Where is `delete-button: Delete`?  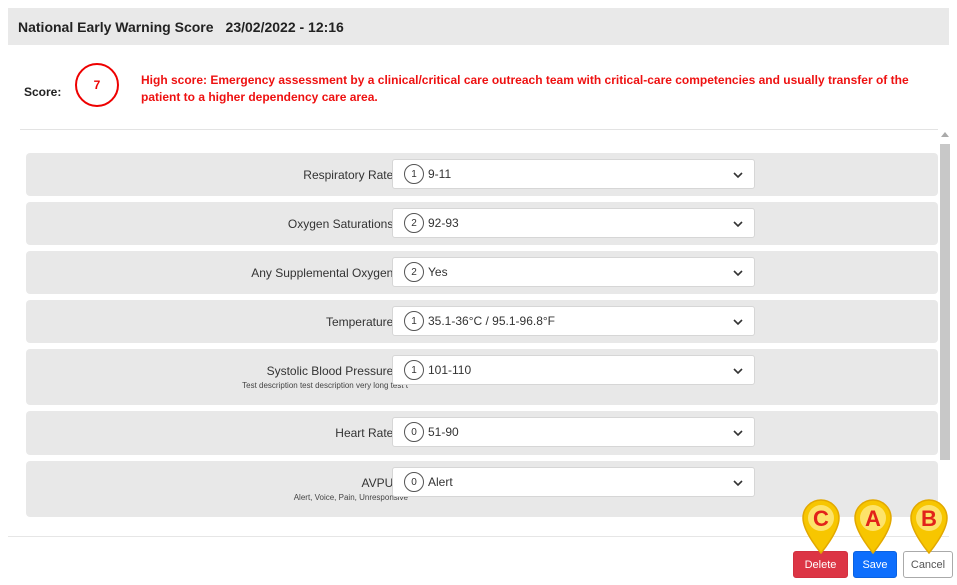
delete-button: Delete is located at coordinates (820, 564).